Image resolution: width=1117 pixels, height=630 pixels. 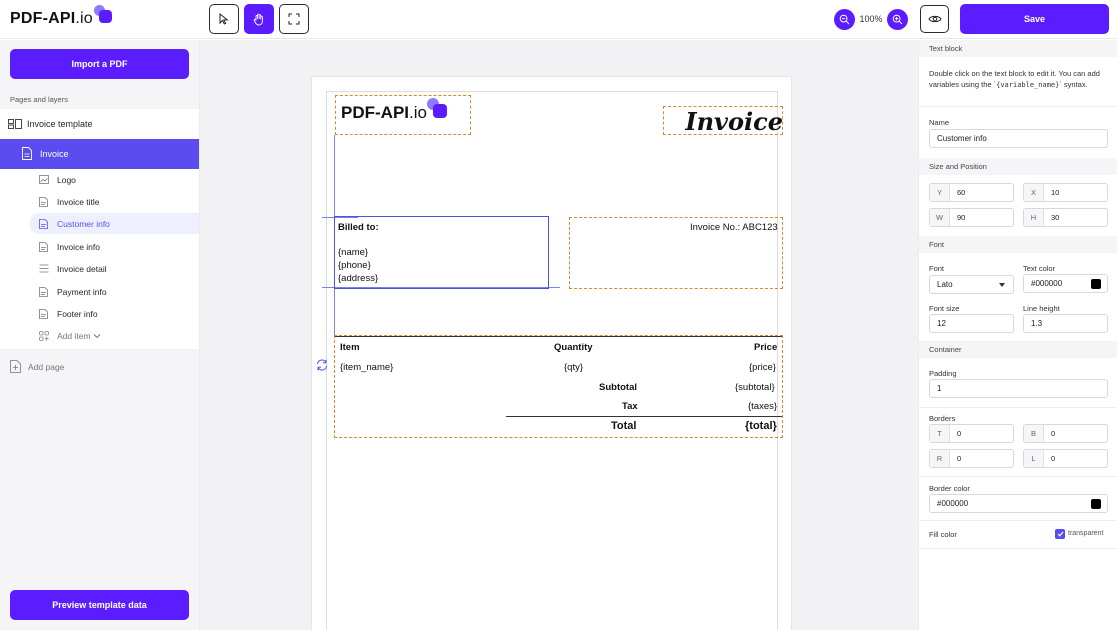 What do you see at coordinates (945, 284) in the screenshot?
I see `font-value: Lato` at bounding box center [945, 284].